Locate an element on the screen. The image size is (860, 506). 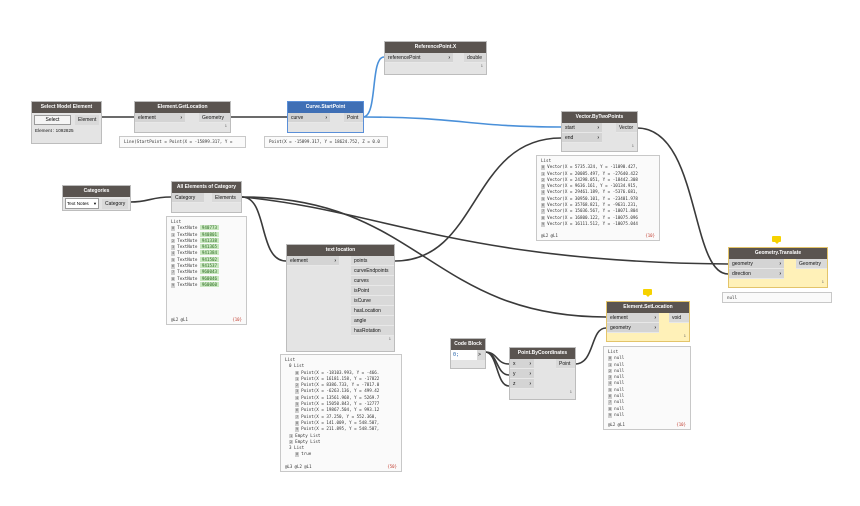
element-getlocation-node: Element.GetLocation element › Geometry 1 is located at coordinates (182, 117).